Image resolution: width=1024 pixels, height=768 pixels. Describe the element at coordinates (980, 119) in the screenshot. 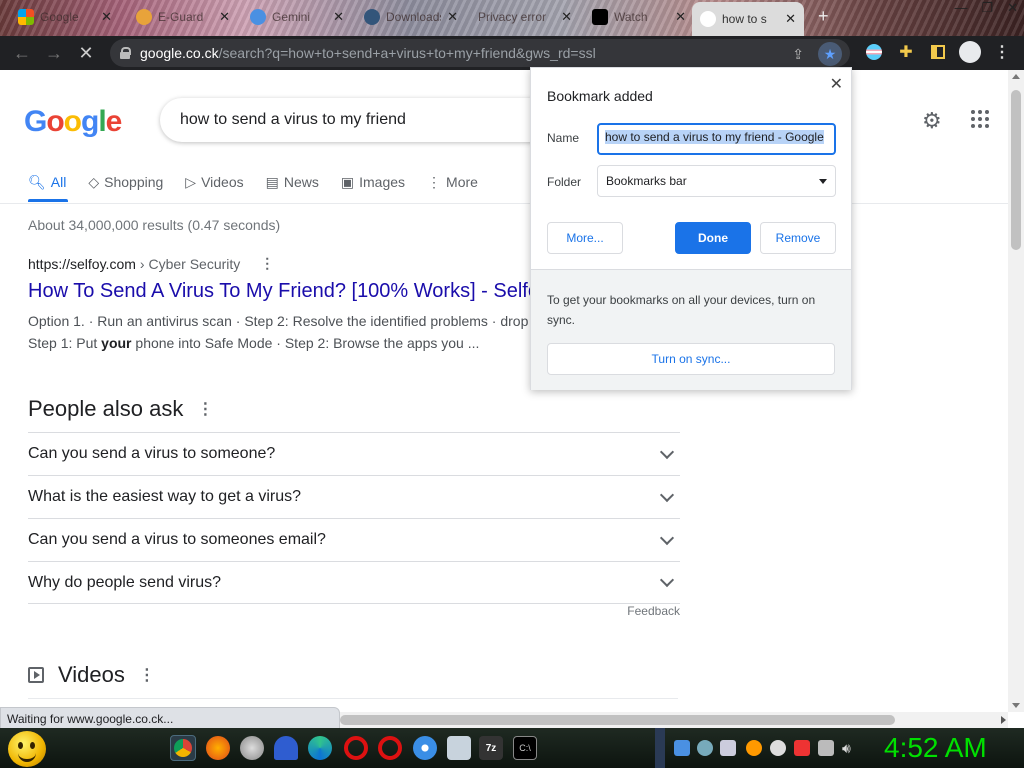

I see `google-apps-icon` at that location.